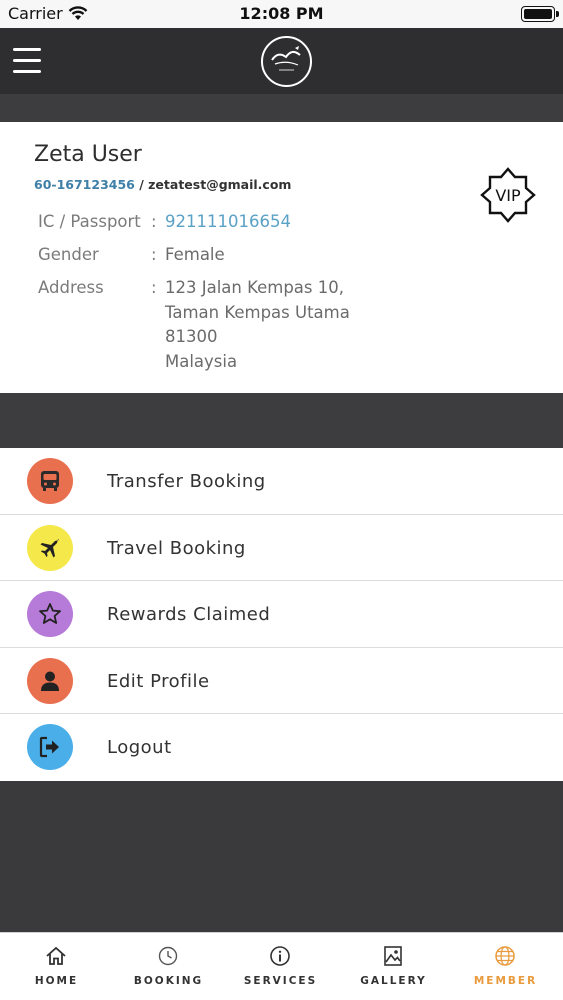 The height and width of the screenshot is (1000, 563). I want to click on menu-item-label: Rewards Claimed, so click(189, 615).